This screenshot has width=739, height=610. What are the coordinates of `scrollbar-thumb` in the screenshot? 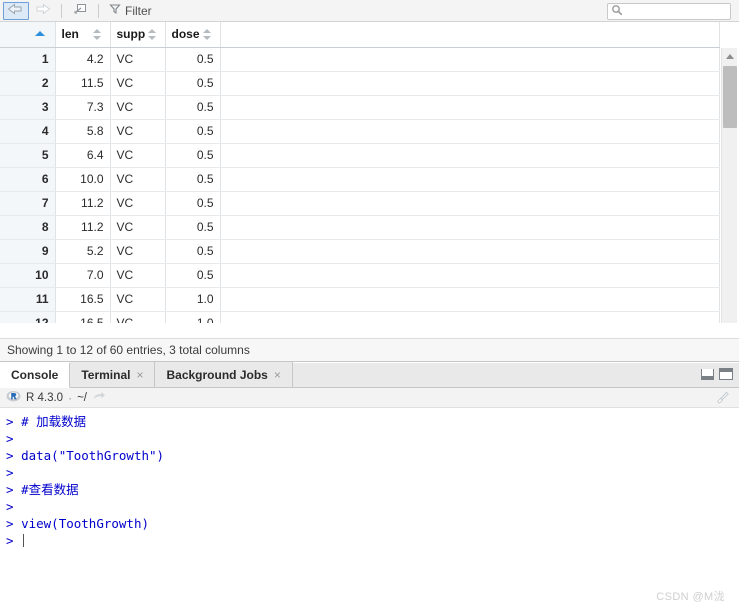 It's located at (730, 97).